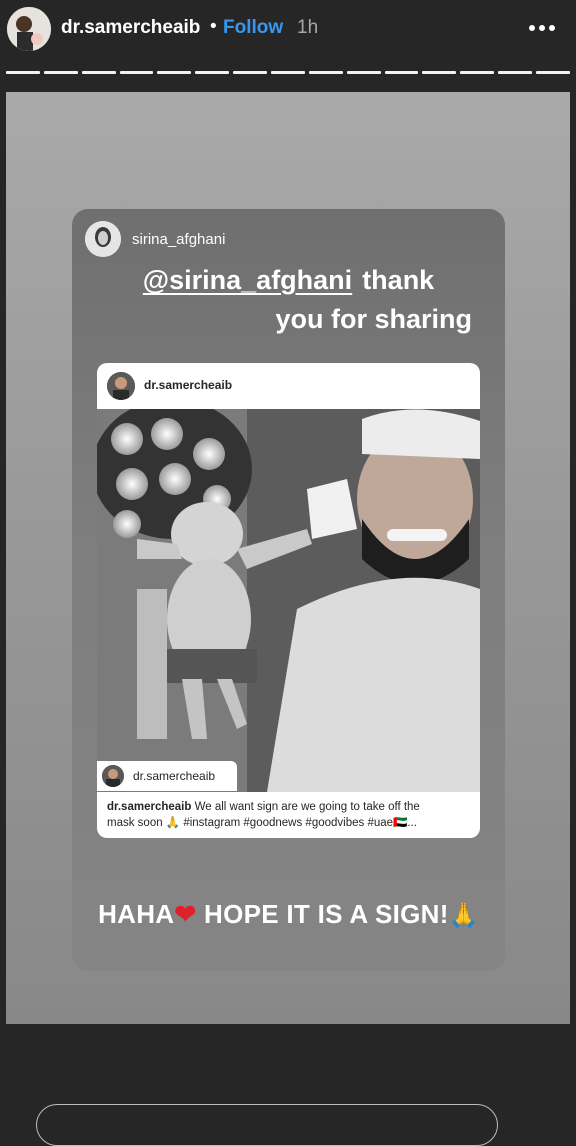  What do you see at coordinates (288, 31) in the screenshot?
I see `story-header: dr.samercheaib • Follow 1h` at bounding box center [288, 31].